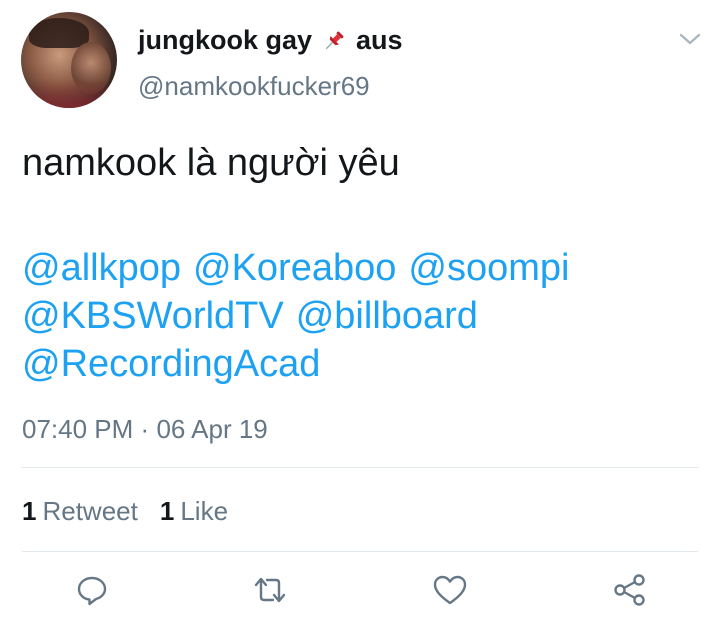  What do you see at coordinates (690, 39) in the screenshot?
I see `chevron-down-icon` at bounding box center [690, 39].